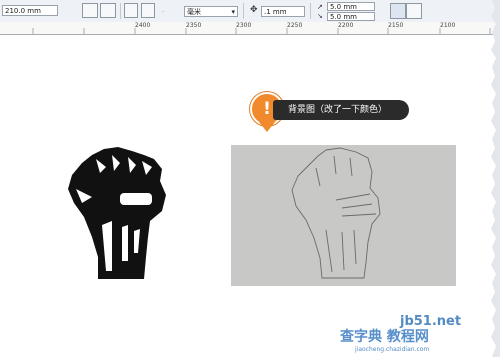 Image resolution: width=500 pixels, height=357 pixels. What do you see at coordinates (398, 11) in the screenshot?
I see `edit-across-layers-button` at bounding box center [398, 11].